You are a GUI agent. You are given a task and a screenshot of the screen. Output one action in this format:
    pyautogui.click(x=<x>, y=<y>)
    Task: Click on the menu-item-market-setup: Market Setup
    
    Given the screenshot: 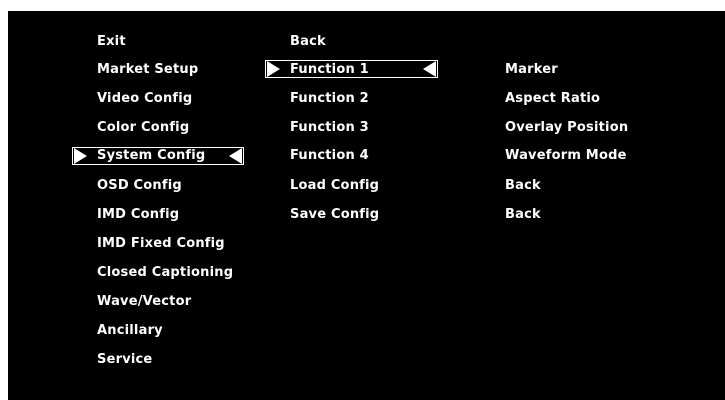 What is the action you would take?
    pyautogui.click(x=147, y=70)
    